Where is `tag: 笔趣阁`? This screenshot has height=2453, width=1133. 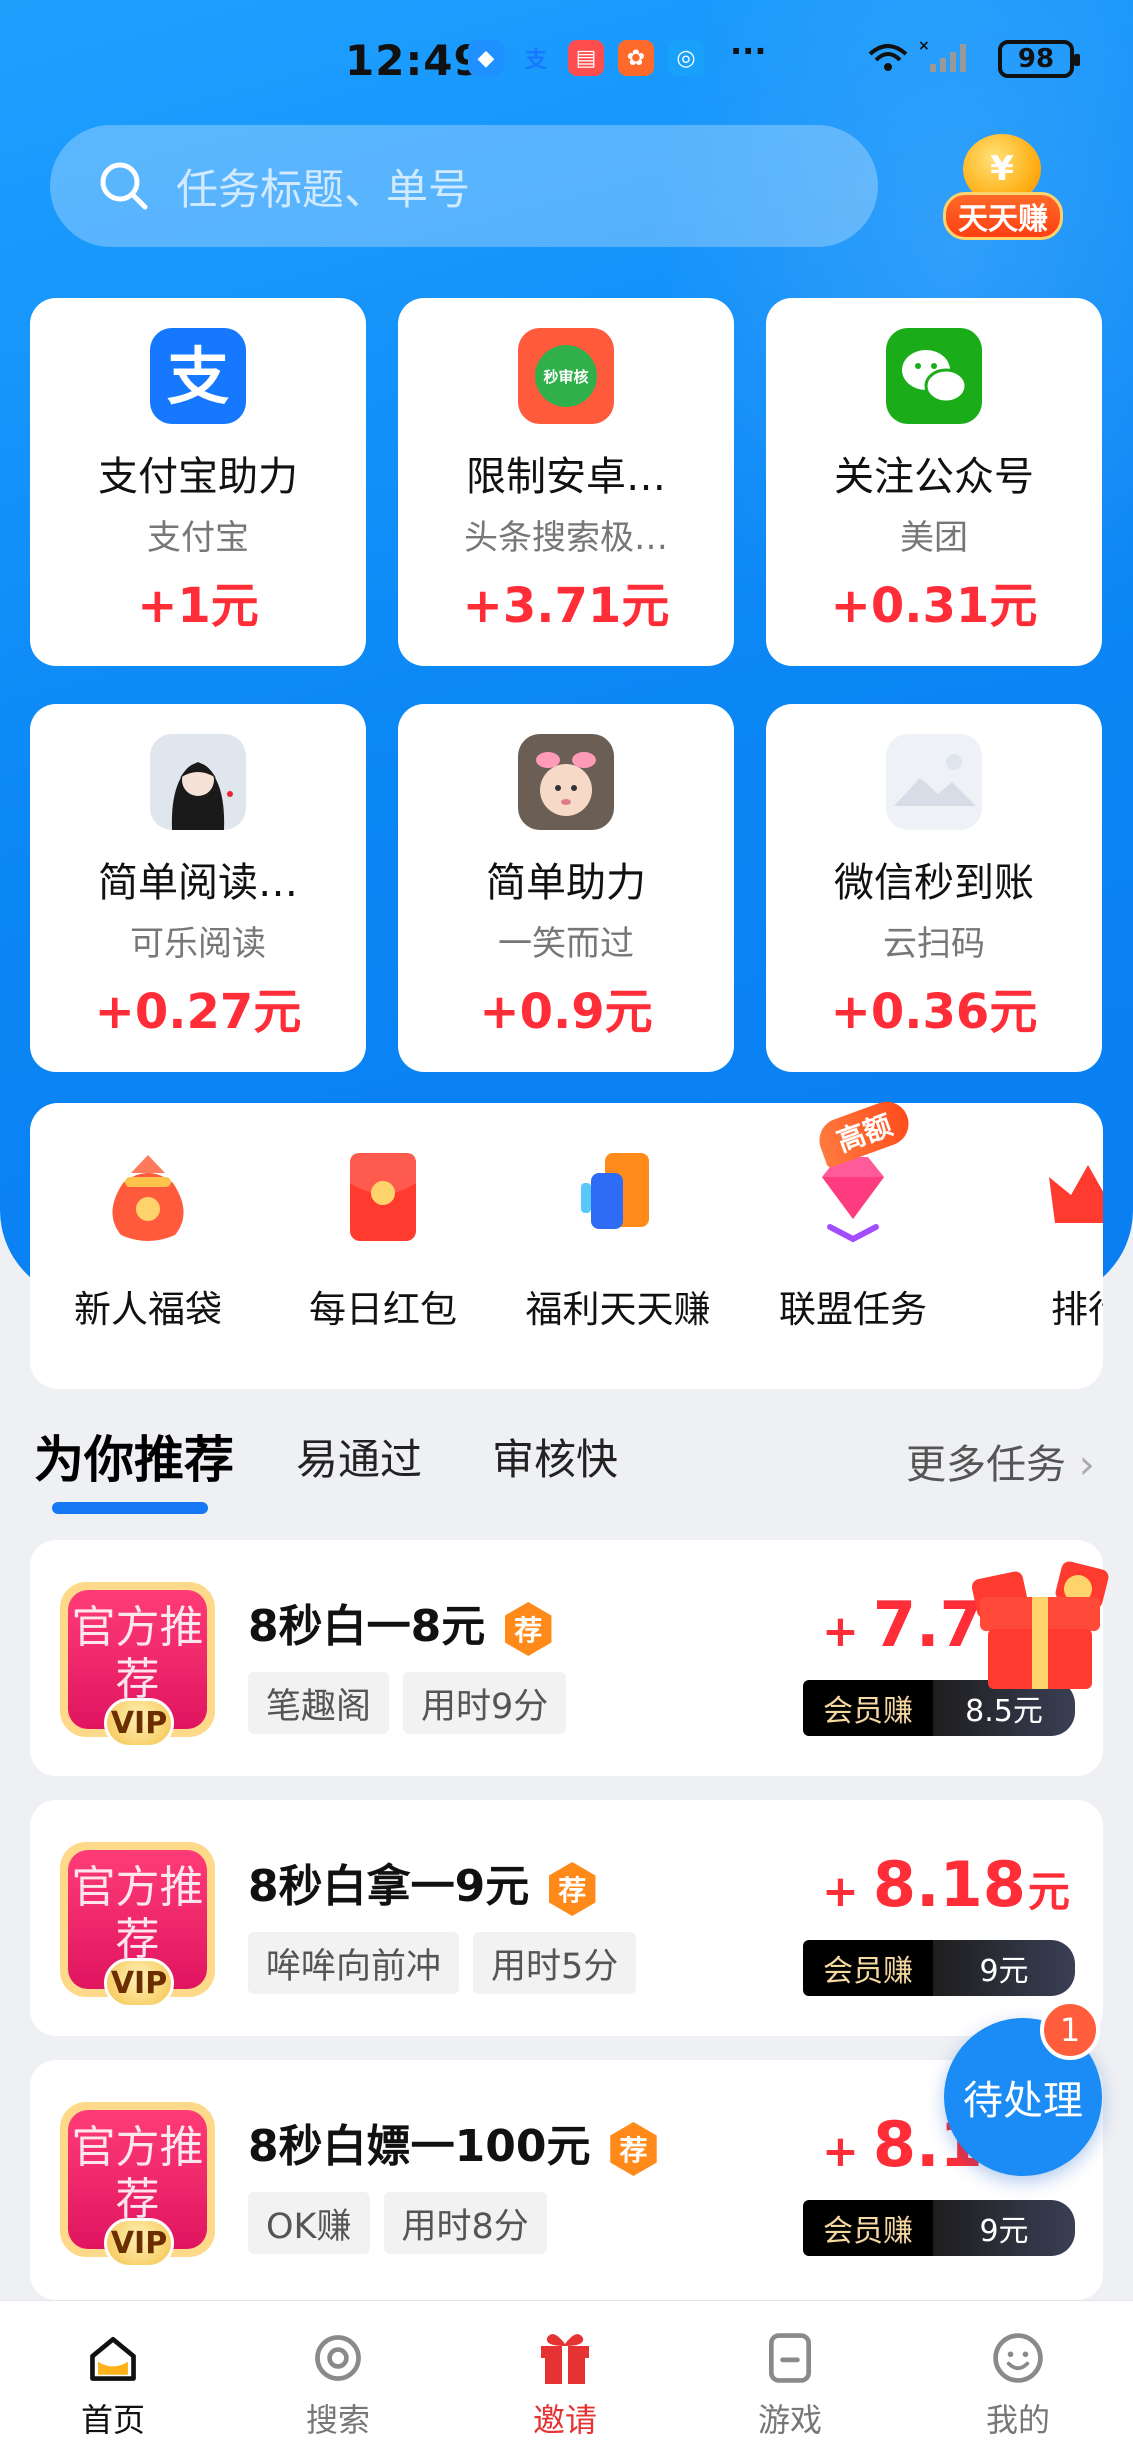
tag: 笔趣阁 is located at coordinates (319, 1703).